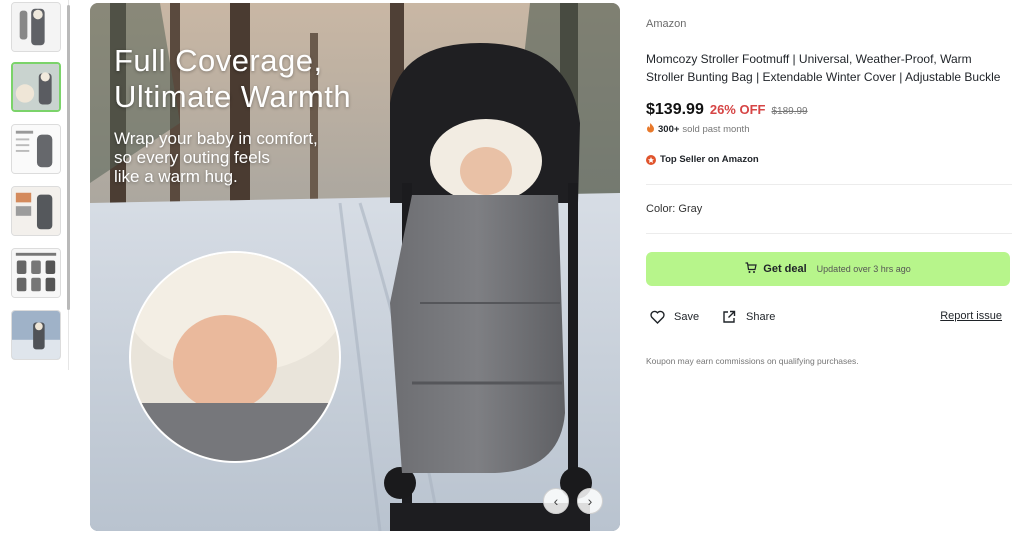 The height and width of the screenshot is (536, 1024). Describe the element at coordinates (650, 129) in the screenshot. I see `fire-icon` at that location.